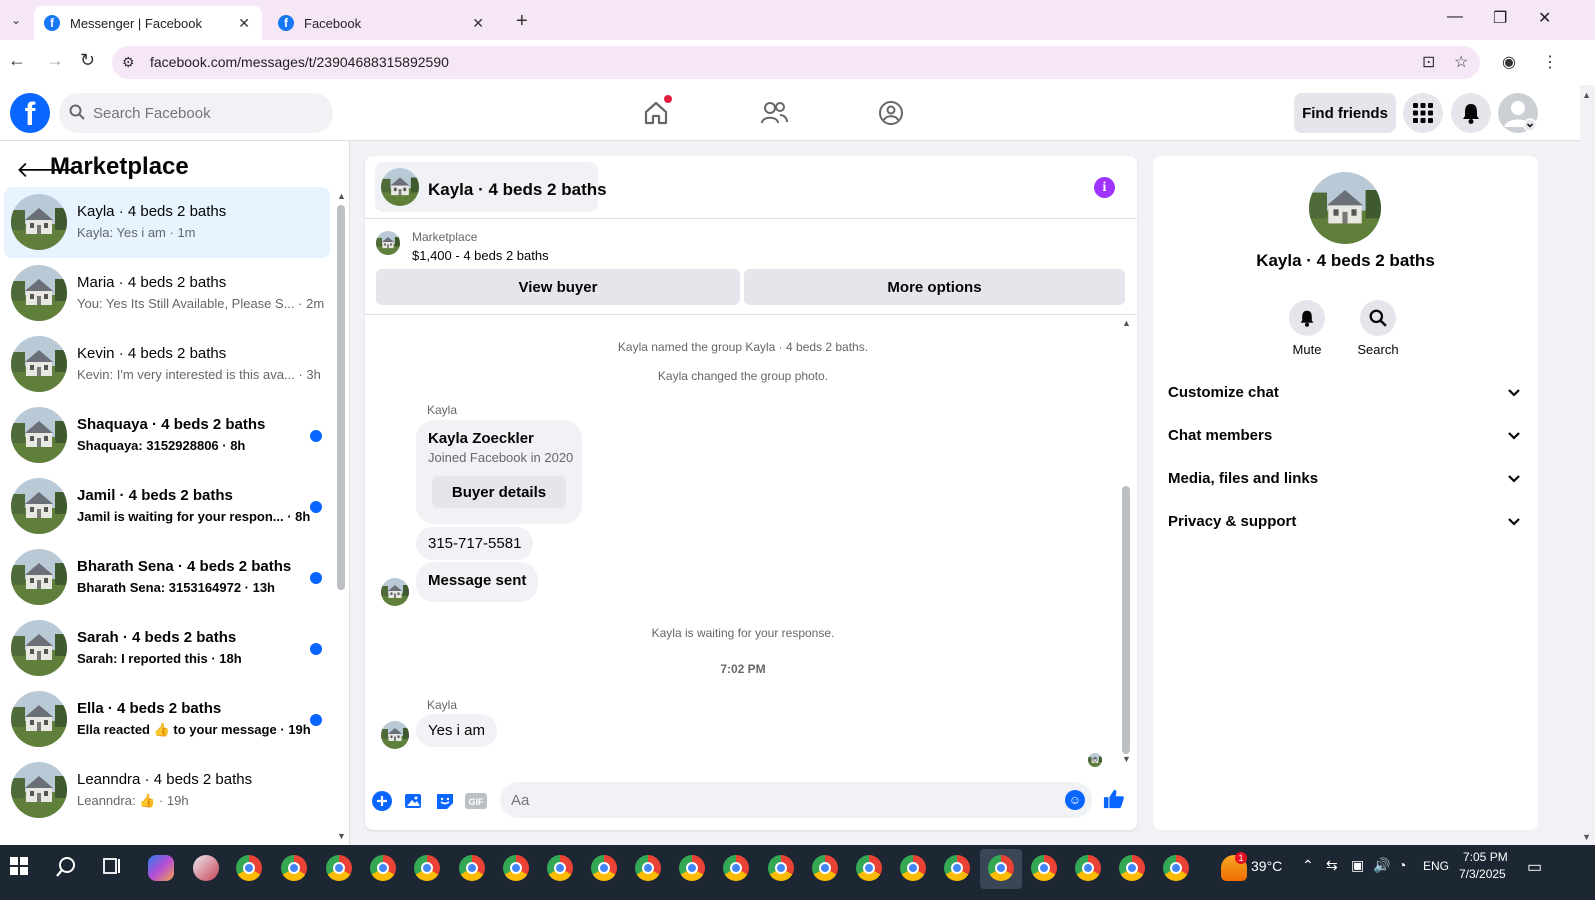 This screenshot has height=900, width=1595. Describe the element at coordinates (67, 868) in the screenshot. I see `taskbar-search-icon` at that location.